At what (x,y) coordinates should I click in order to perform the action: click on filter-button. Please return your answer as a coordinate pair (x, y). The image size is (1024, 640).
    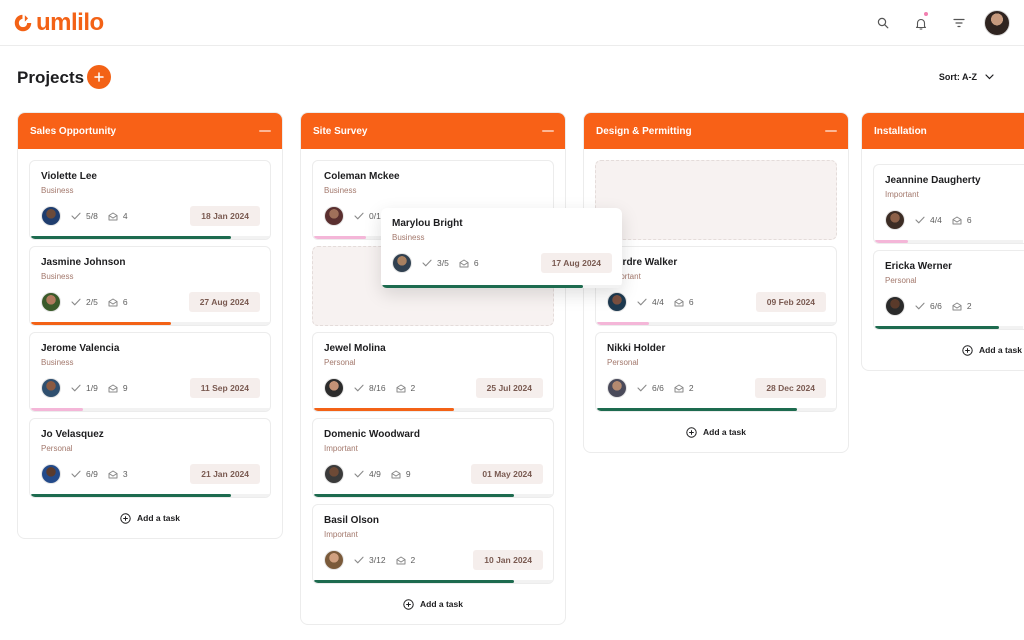
    Looking at the image, I should click on (959, 23).